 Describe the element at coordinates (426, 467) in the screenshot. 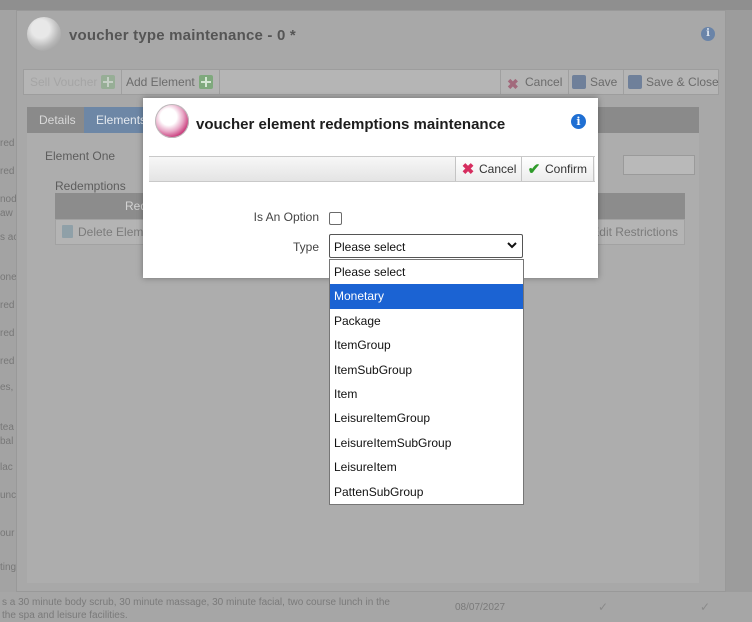

I see `type-option-leisureitem: LeisureItem` at that location.